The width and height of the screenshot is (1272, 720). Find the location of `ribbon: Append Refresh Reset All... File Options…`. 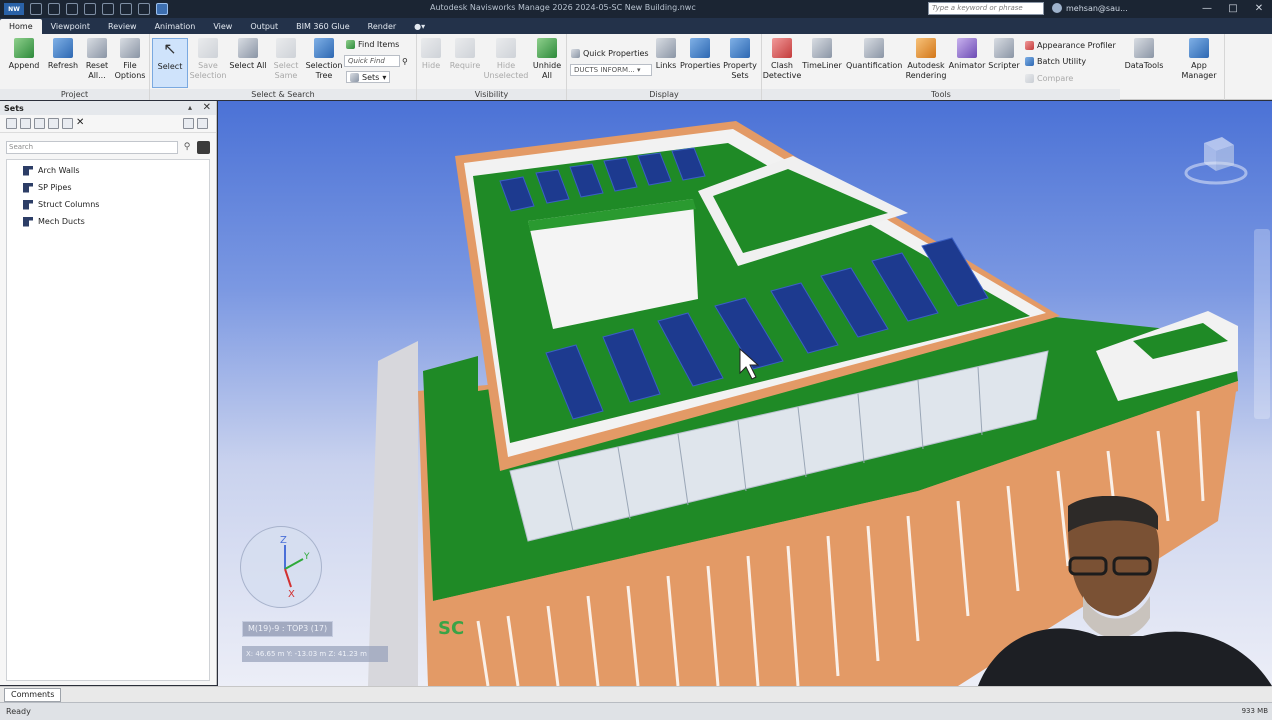

ribbon: Append Refresh Reset All... File Options… is located at coordinates (636, 67).